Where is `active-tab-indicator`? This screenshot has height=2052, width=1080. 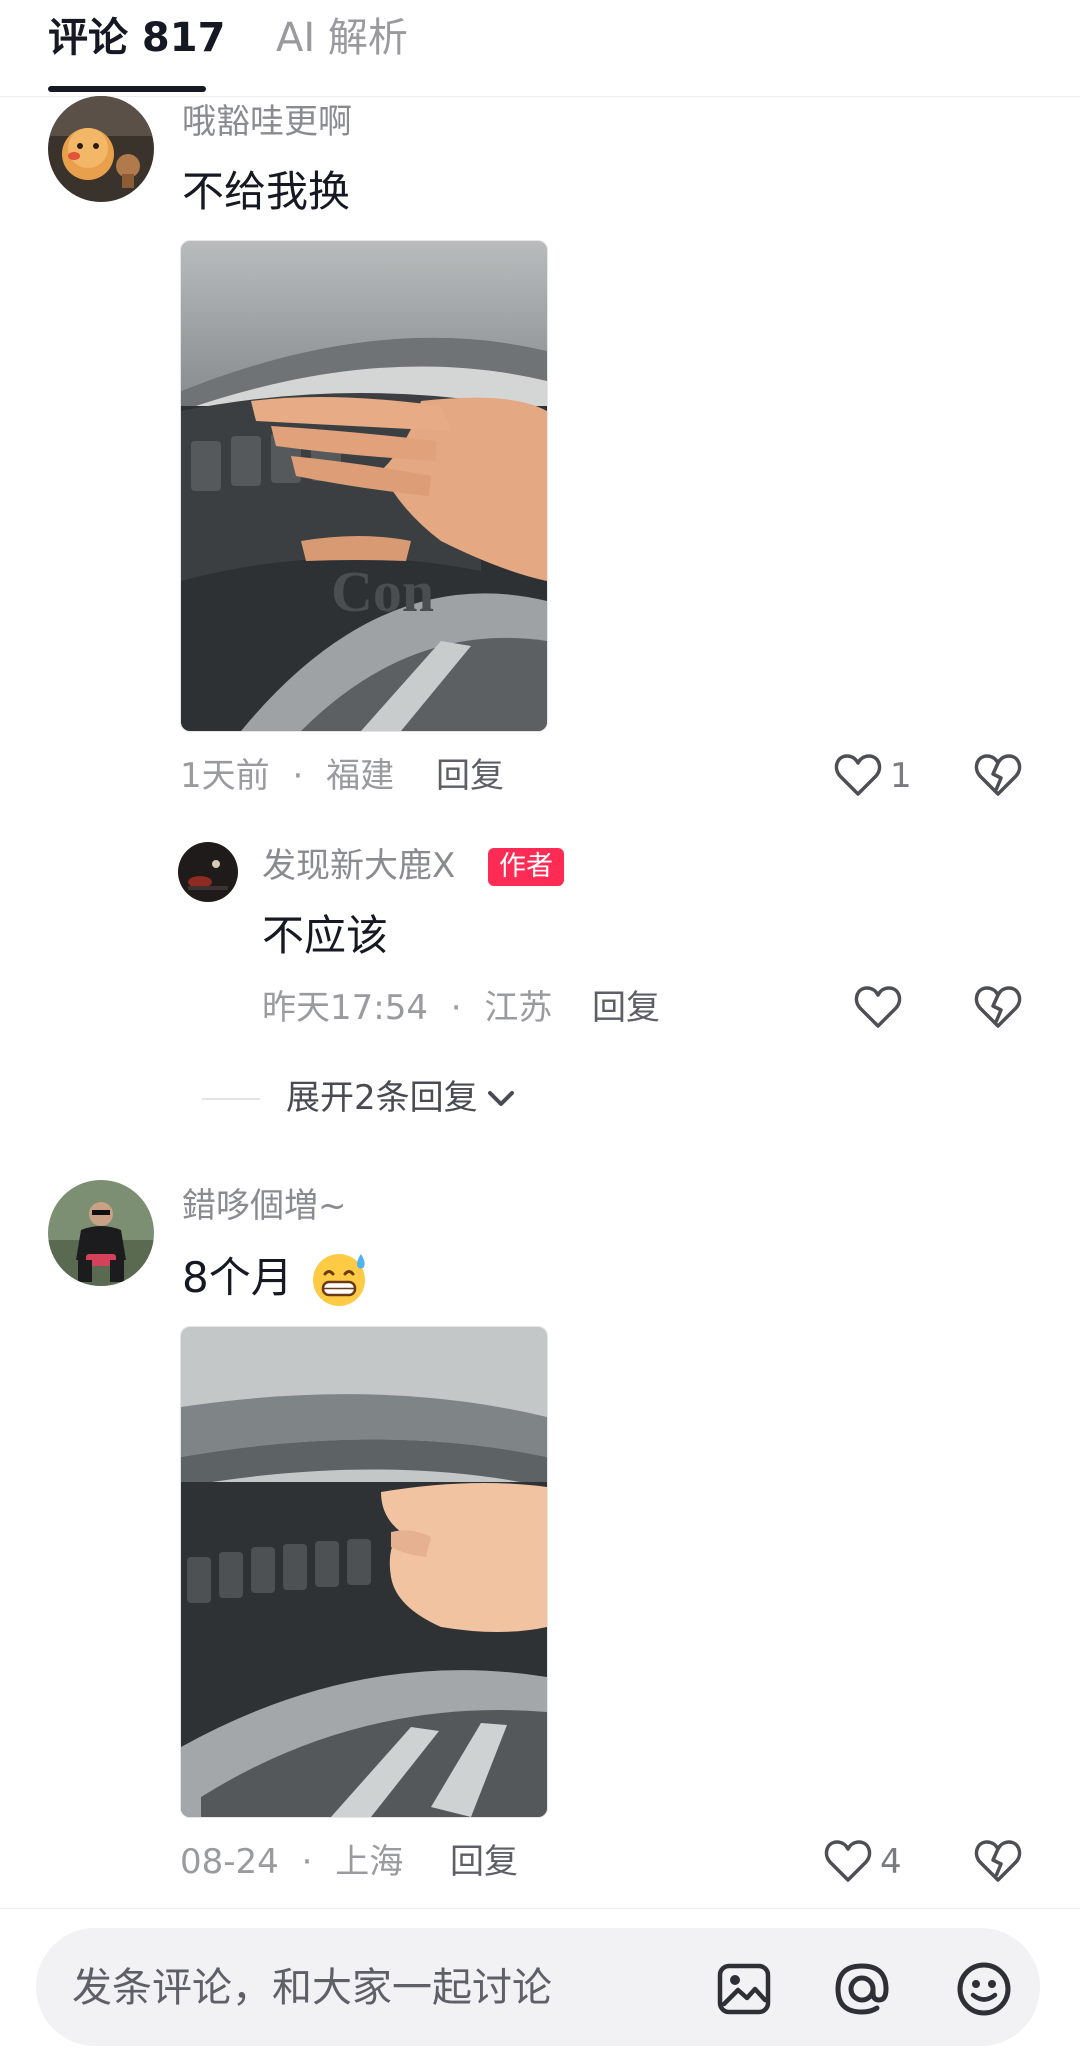 active-tab-indicator is located at coordinates (127, 89).